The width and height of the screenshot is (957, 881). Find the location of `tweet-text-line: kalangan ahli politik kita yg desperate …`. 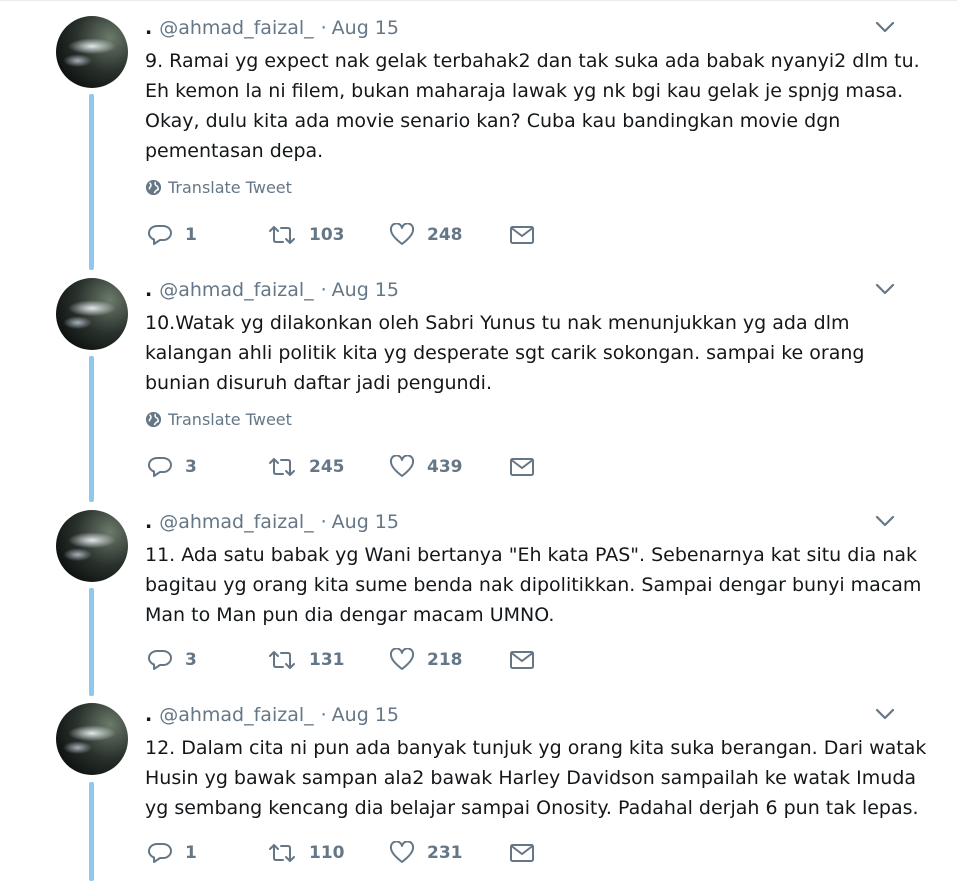

tweet-text-line: kalangan ahli politik kita yg desperate … is located at coordinates (505, 353).